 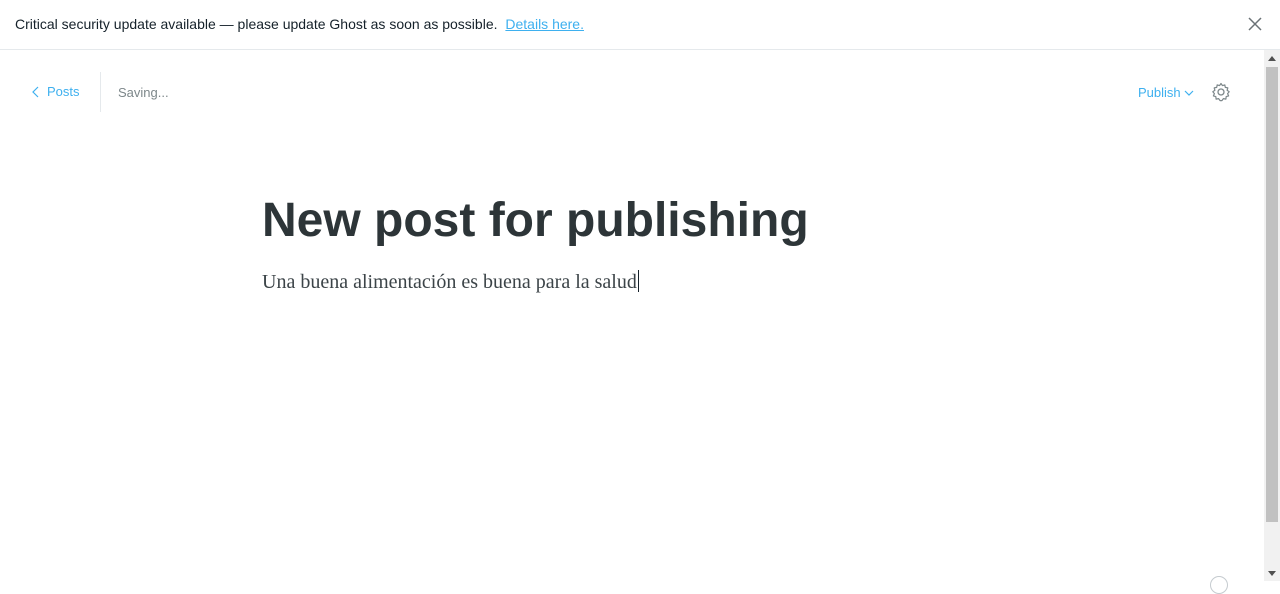 I want to click on back-to-posts-link: Posts, so click(x=56, y=91).